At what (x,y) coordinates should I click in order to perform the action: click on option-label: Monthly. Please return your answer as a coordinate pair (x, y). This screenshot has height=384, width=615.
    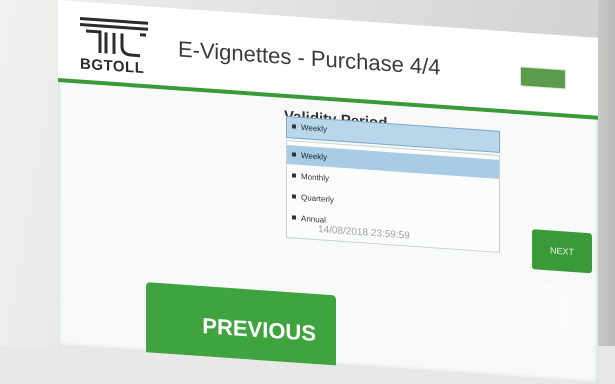
    Looking at the image, I should click on (315, 177).